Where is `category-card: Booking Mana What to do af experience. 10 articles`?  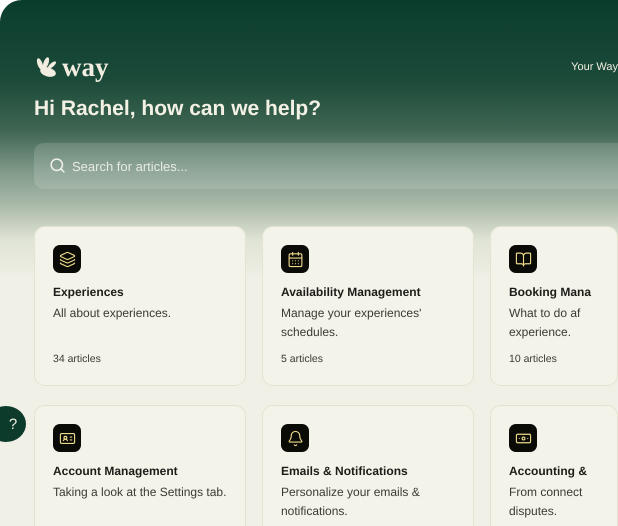 category-card: Booking Mana What to do af experience. 10 articles is located at coordinates (554, 306).